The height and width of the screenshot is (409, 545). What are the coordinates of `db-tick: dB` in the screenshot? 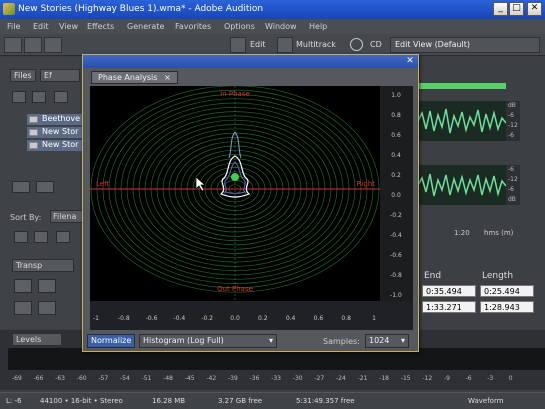 It's located at (512, 105).